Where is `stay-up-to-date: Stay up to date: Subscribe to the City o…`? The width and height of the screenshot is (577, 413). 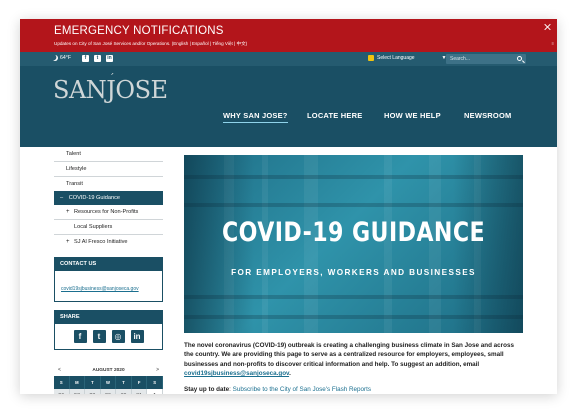 stay-up-to-date: Stay up to date: Subscribe to the City o… is located at coordinates (277, 389).